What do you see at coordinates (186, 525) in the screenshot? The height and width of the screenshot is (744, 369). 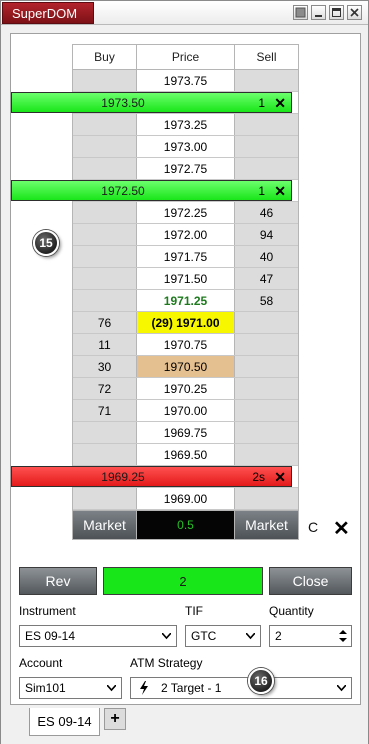 I see `pnl-display: 0.5` at bounding box center [186, 525].